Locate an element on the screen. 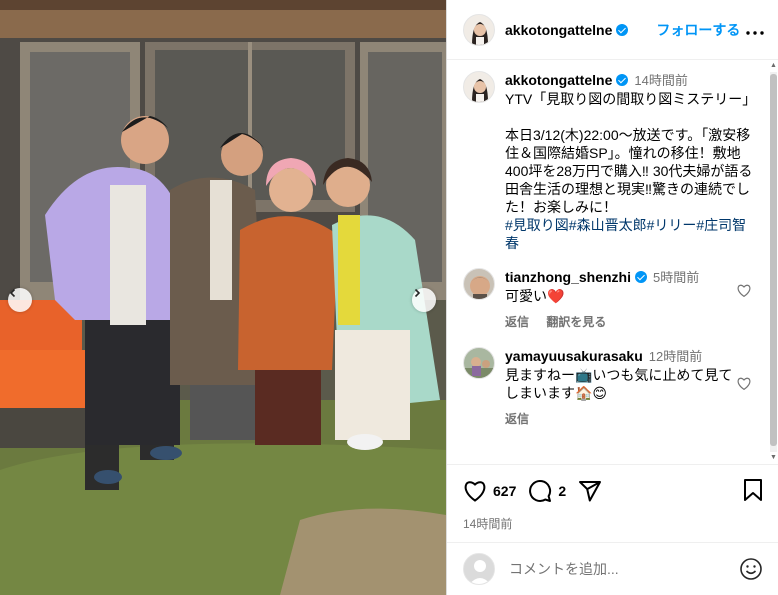 The width and height of the screenshot is (778, 595). scroll-up-arrow-icon: ▲ is located at coordinates (773, 66).